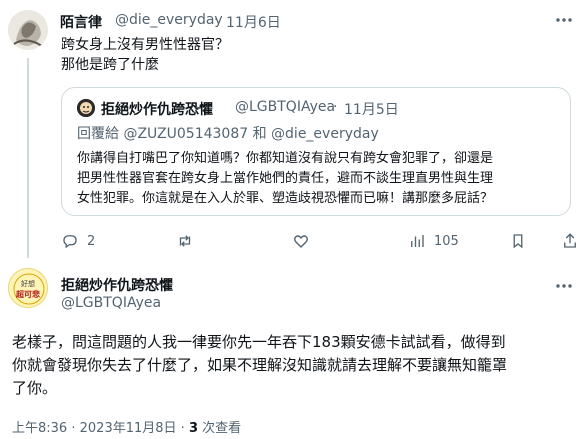  I want to click on retweet-action, so click(189, 241).